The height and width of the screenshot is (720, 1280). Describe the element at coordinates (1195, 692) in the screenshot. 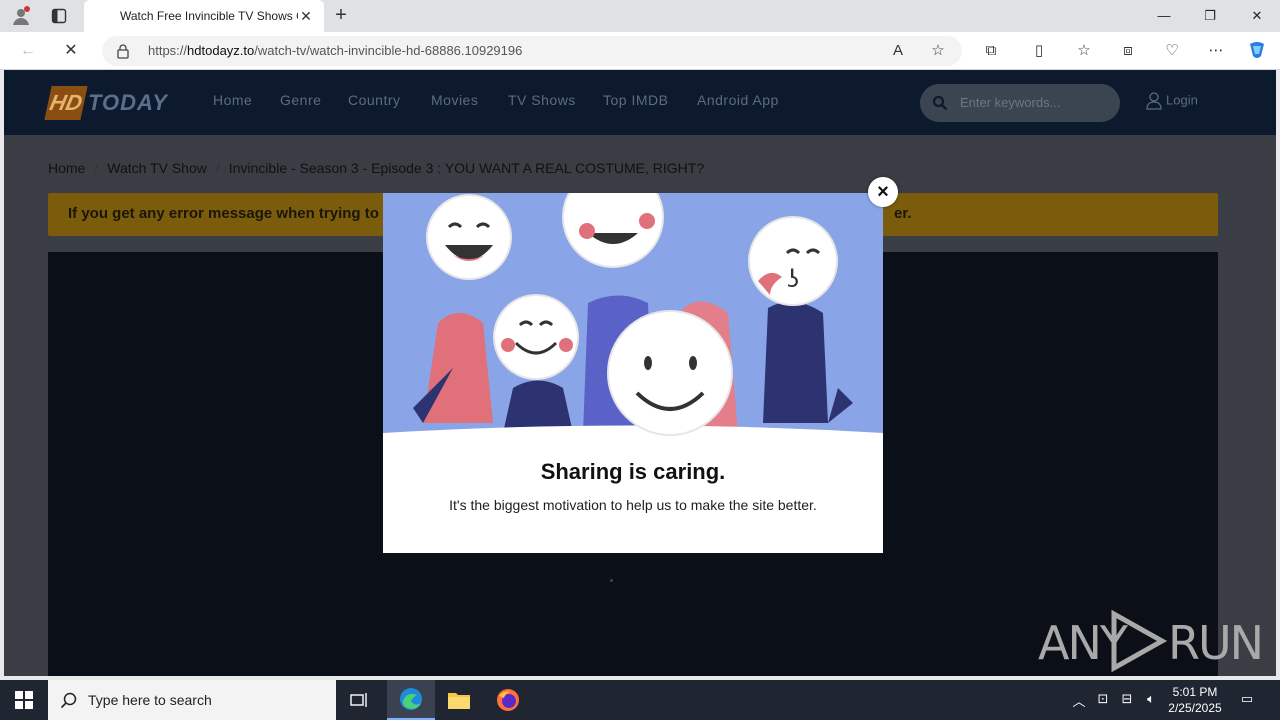

I see `clock-time: 5:01 PM` at that location.